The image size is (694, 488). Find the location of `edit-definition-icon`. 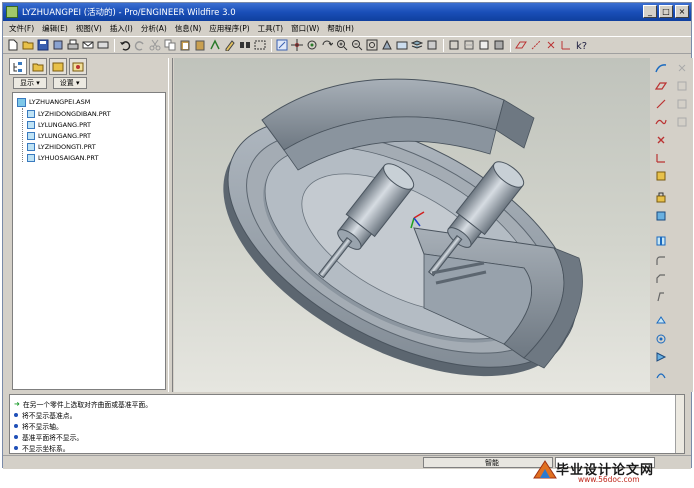

edit-definition-icon is located at coordinates (230, 45).